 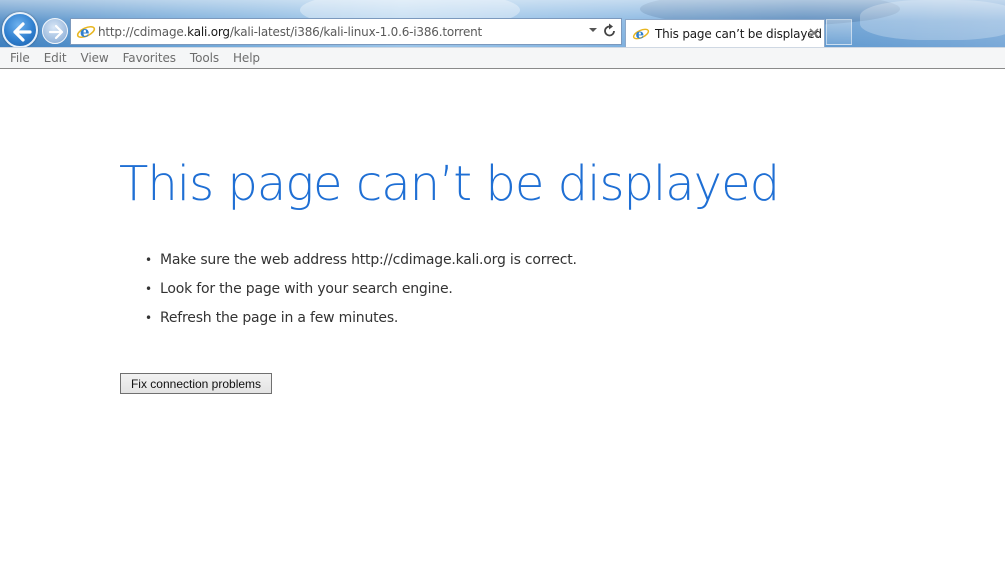 I want to click on refresh-icon, so click(x=610, y=31).